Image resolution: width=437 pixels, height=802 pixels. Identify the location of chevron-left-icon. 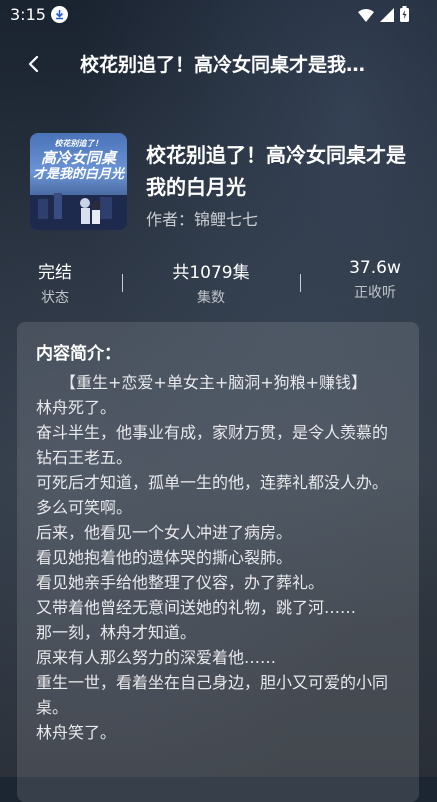
(33, 64).